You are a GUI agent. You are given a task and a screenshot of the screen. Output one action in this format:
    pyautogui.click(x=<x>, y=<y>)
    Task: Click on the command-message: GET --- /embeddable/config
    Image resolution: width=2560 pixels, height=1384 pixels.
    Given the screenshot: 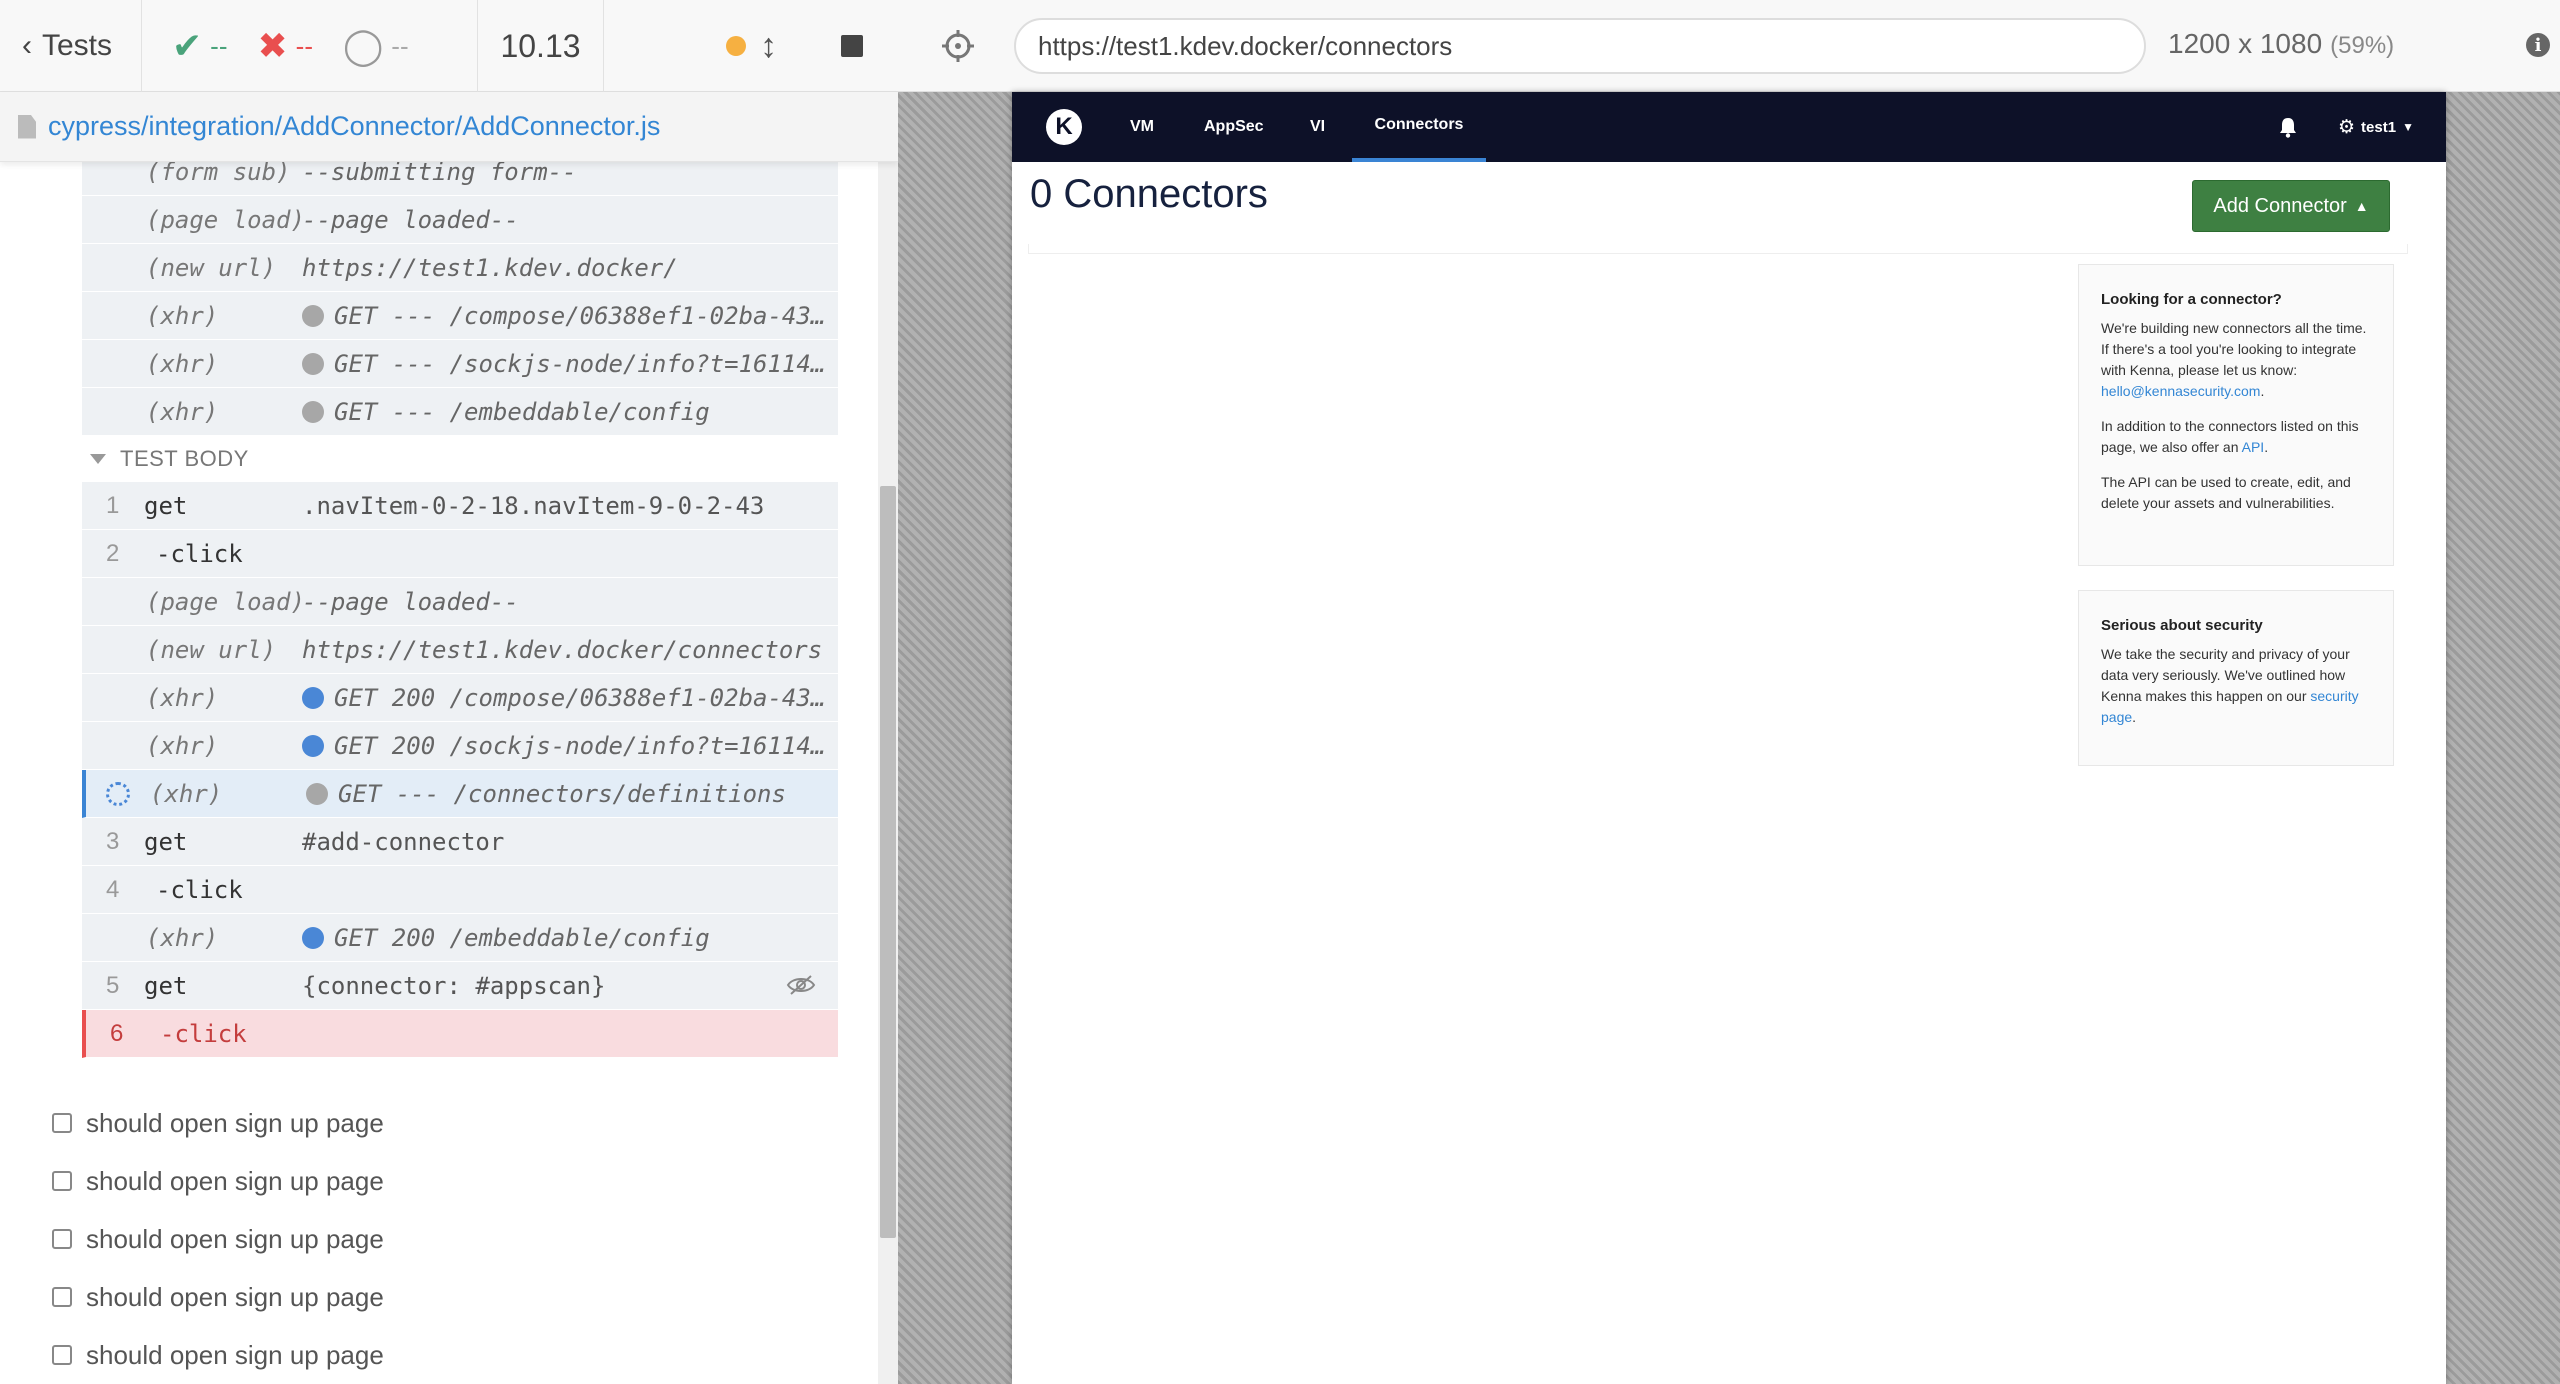 What is the action you would take?
    pyautogui.click(x=564, y=412)
    